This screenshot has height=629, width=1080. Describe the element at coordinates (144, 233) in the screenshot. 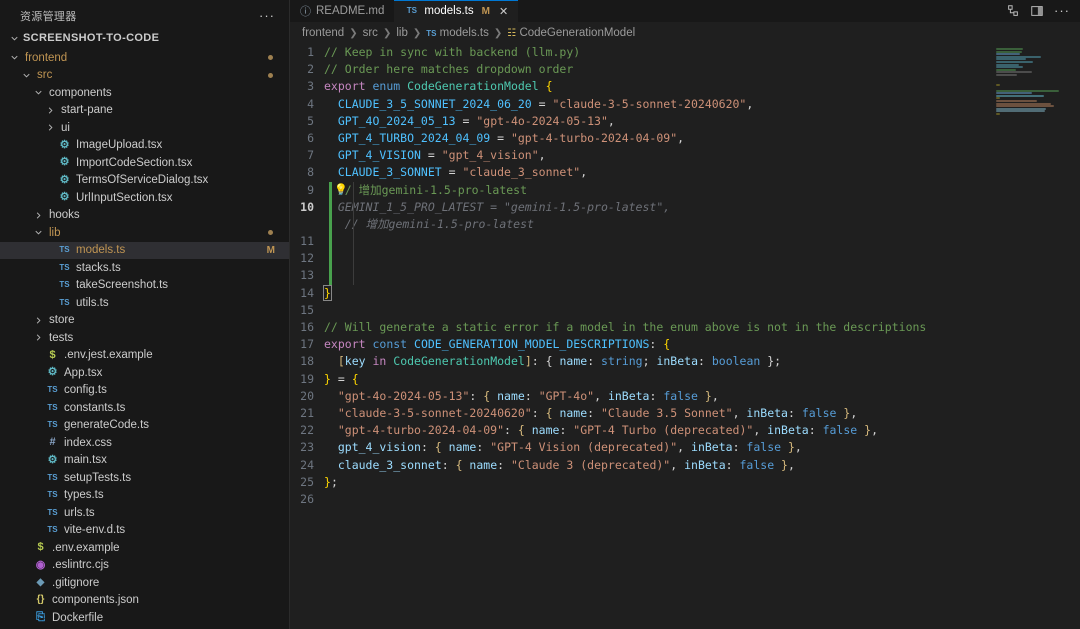

I see `tree-item-lib: lib` at that location.